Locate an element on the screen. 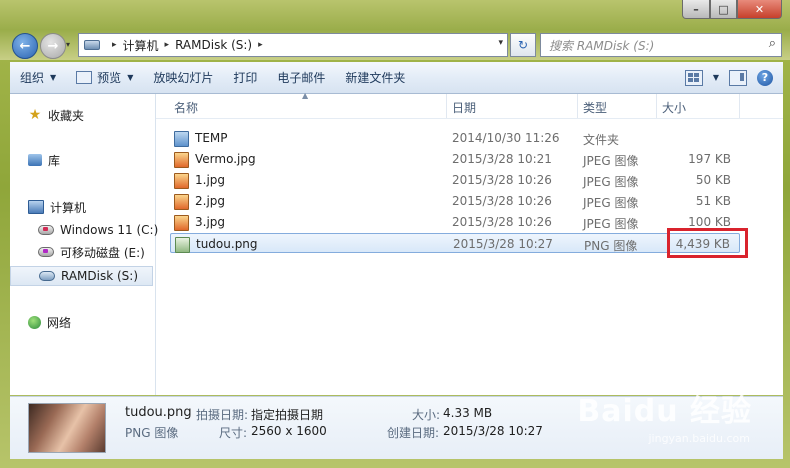 The image size is (790, 468). file-name: 2.jpg is located at coordinates (210, 201).